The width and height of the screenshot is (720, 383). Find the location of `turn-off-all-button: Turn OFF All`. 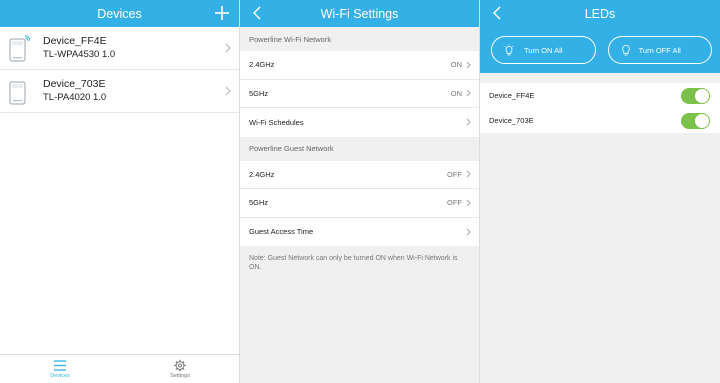

turn-off-all-button: Turn OFF All is located at coordinates (659, 50).